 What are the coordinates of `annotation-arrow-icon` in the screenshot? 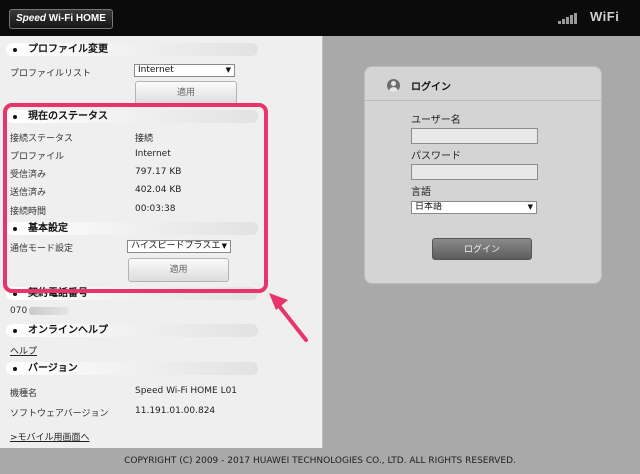 It's located at (288, 317).